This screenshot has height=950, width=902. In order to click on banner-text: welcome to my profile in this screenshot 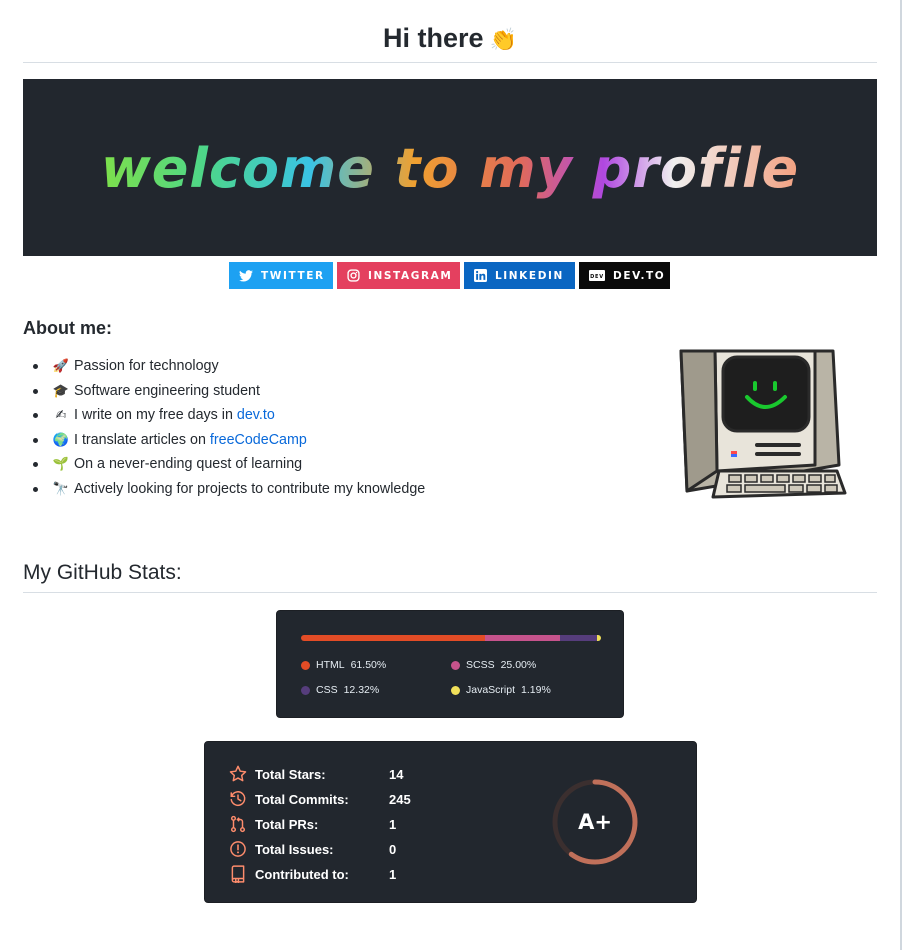, I will do `click(450, 168)`.